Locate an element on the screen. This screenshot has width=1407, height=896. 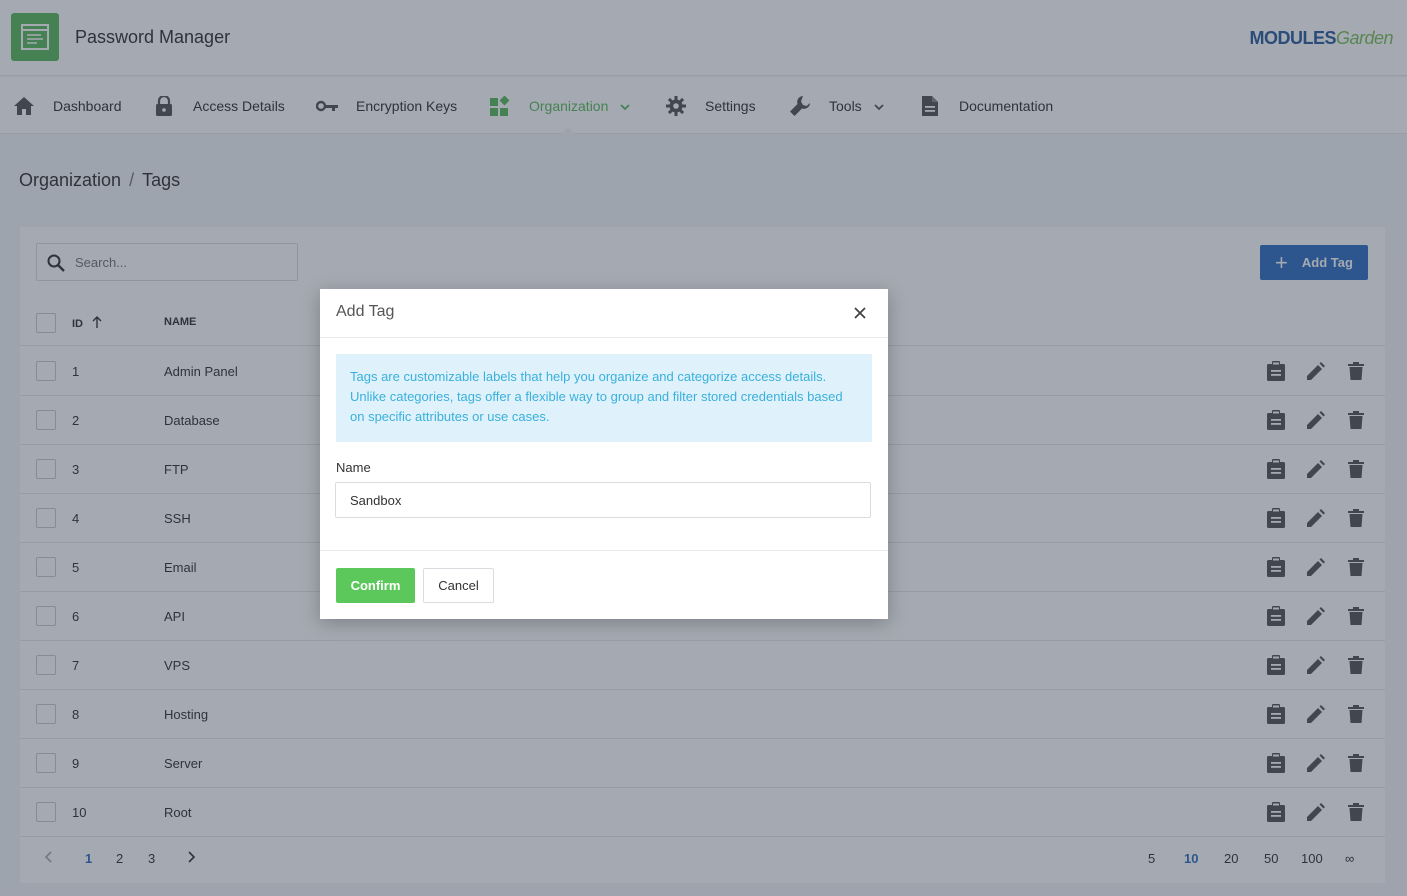
name-input is located at coordinates (603, 500).